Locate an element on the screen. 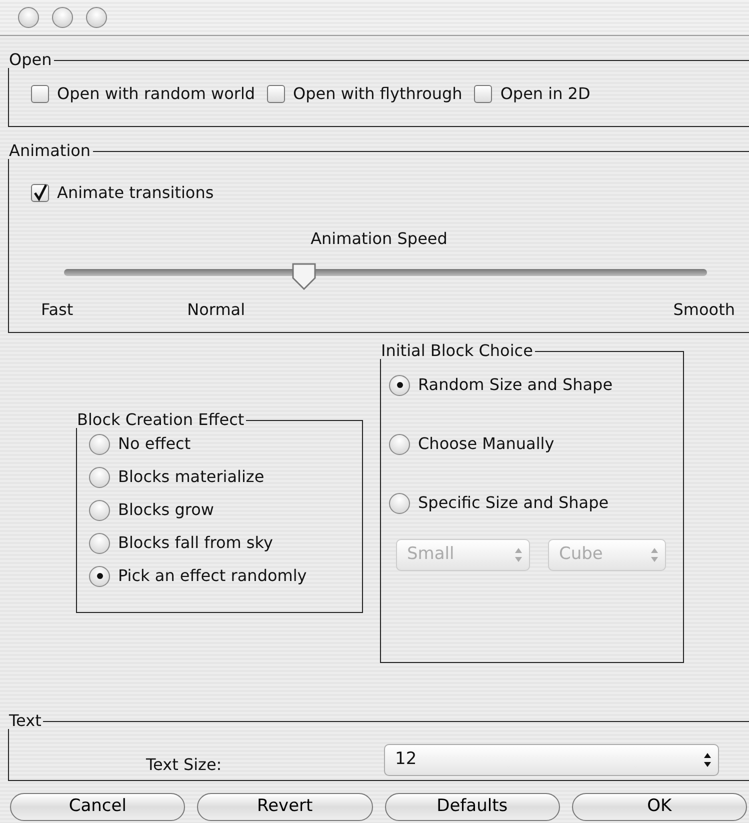 This screenshot has height=823, width=749. group-title: Initial Block Choice is located at coordinates (457, 351).